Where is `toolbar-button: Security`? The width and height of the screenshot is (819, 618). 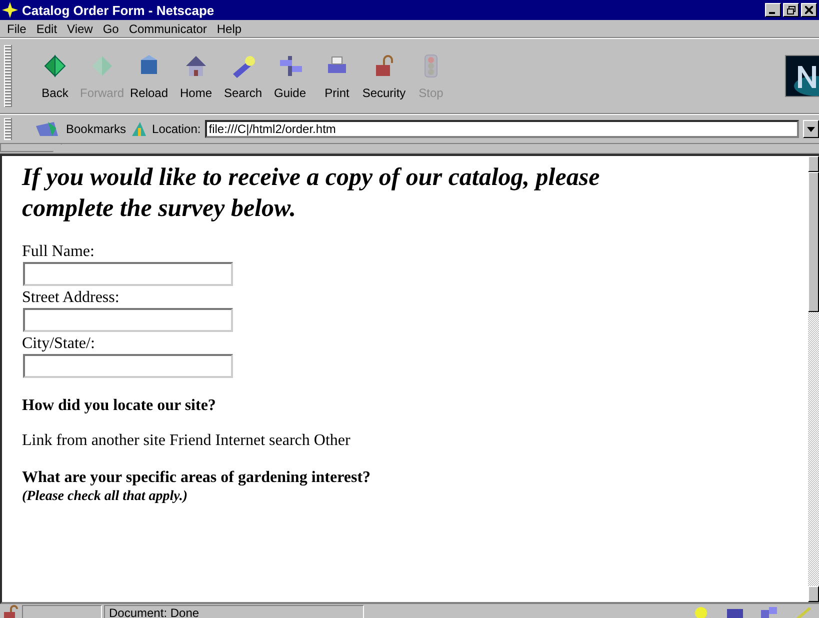 toolbar-button: Security is located at coordinates (384, 76).